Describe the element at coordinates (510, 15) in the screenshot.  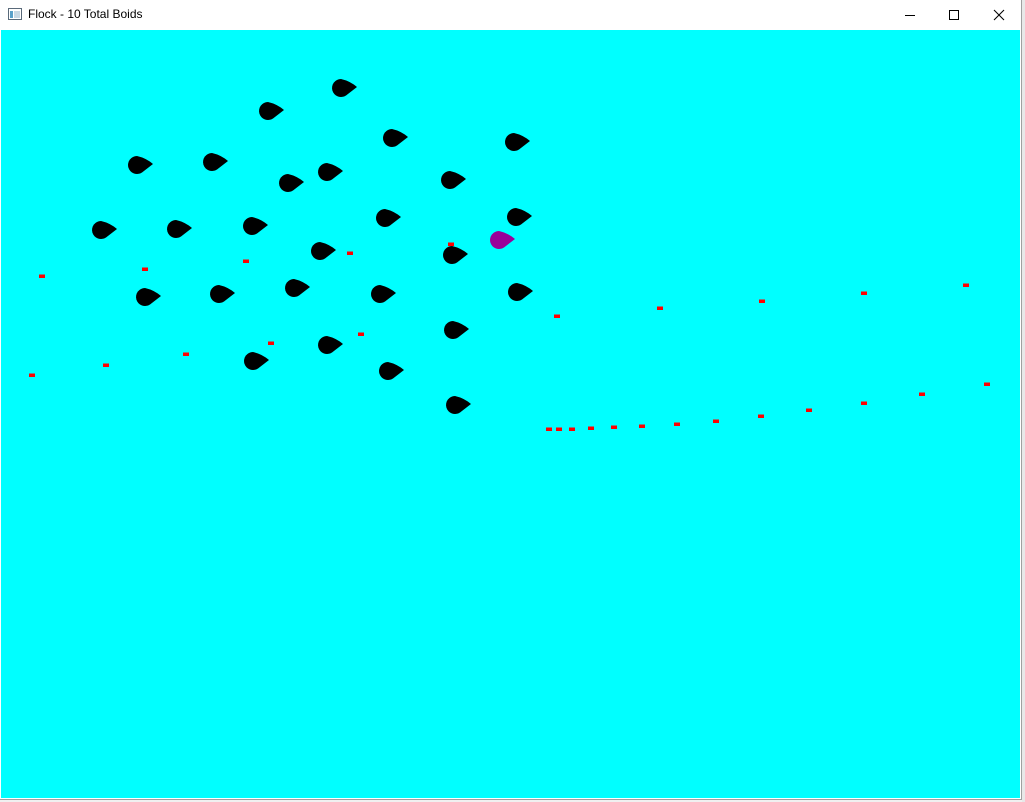
I see `title-bar: Flock - 10 Total Boids` at that location.